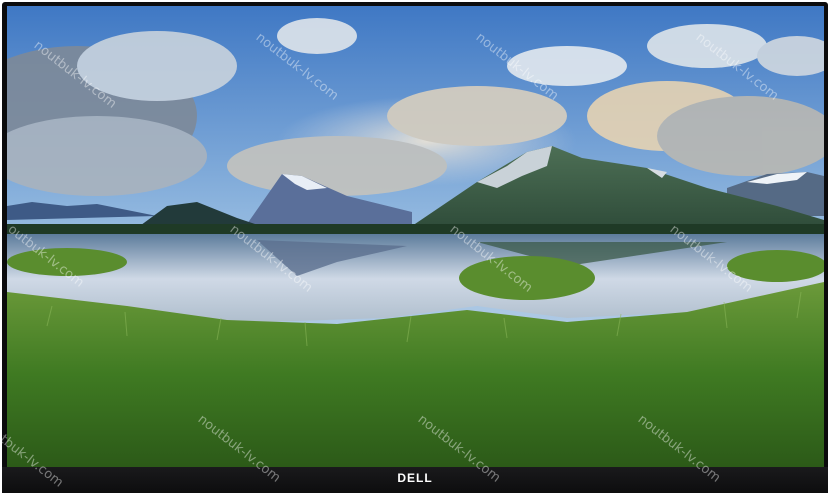 This screenshot has width=830, height=495. What do you see at coordinates (415, 229) in the screenshot?
I see `treeline` at bounding box center [415, 229].